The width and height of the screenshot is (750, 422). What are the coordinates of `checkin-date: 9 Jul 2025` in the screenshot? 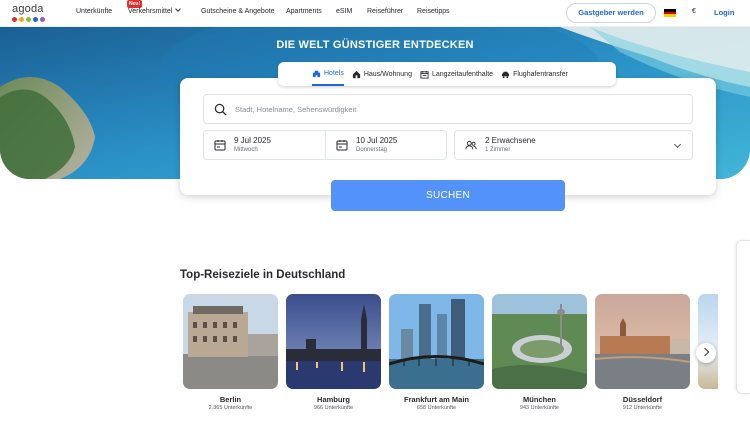 It's located at (252, 140).